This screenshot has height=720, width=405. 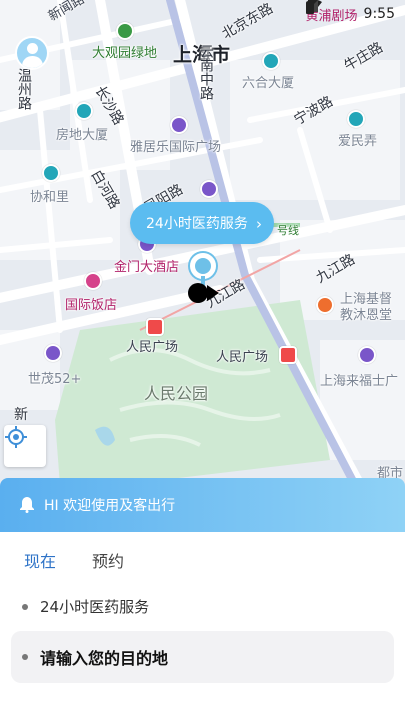 What do you see at coordinates (366, 307) in the screenshot?
I see `map-label: 上海基督教沐恩堂` at bounding box center [366, 307].